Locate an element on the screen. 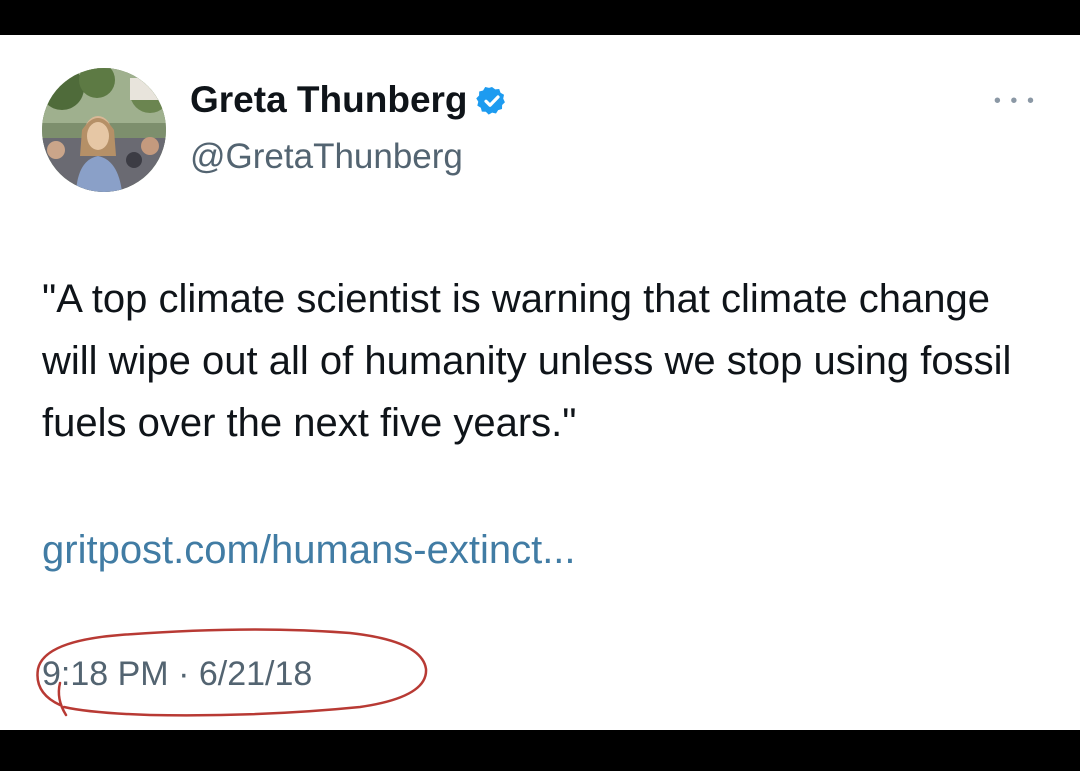  handle: @GretaThunberg is located at coordinates (326, 157).